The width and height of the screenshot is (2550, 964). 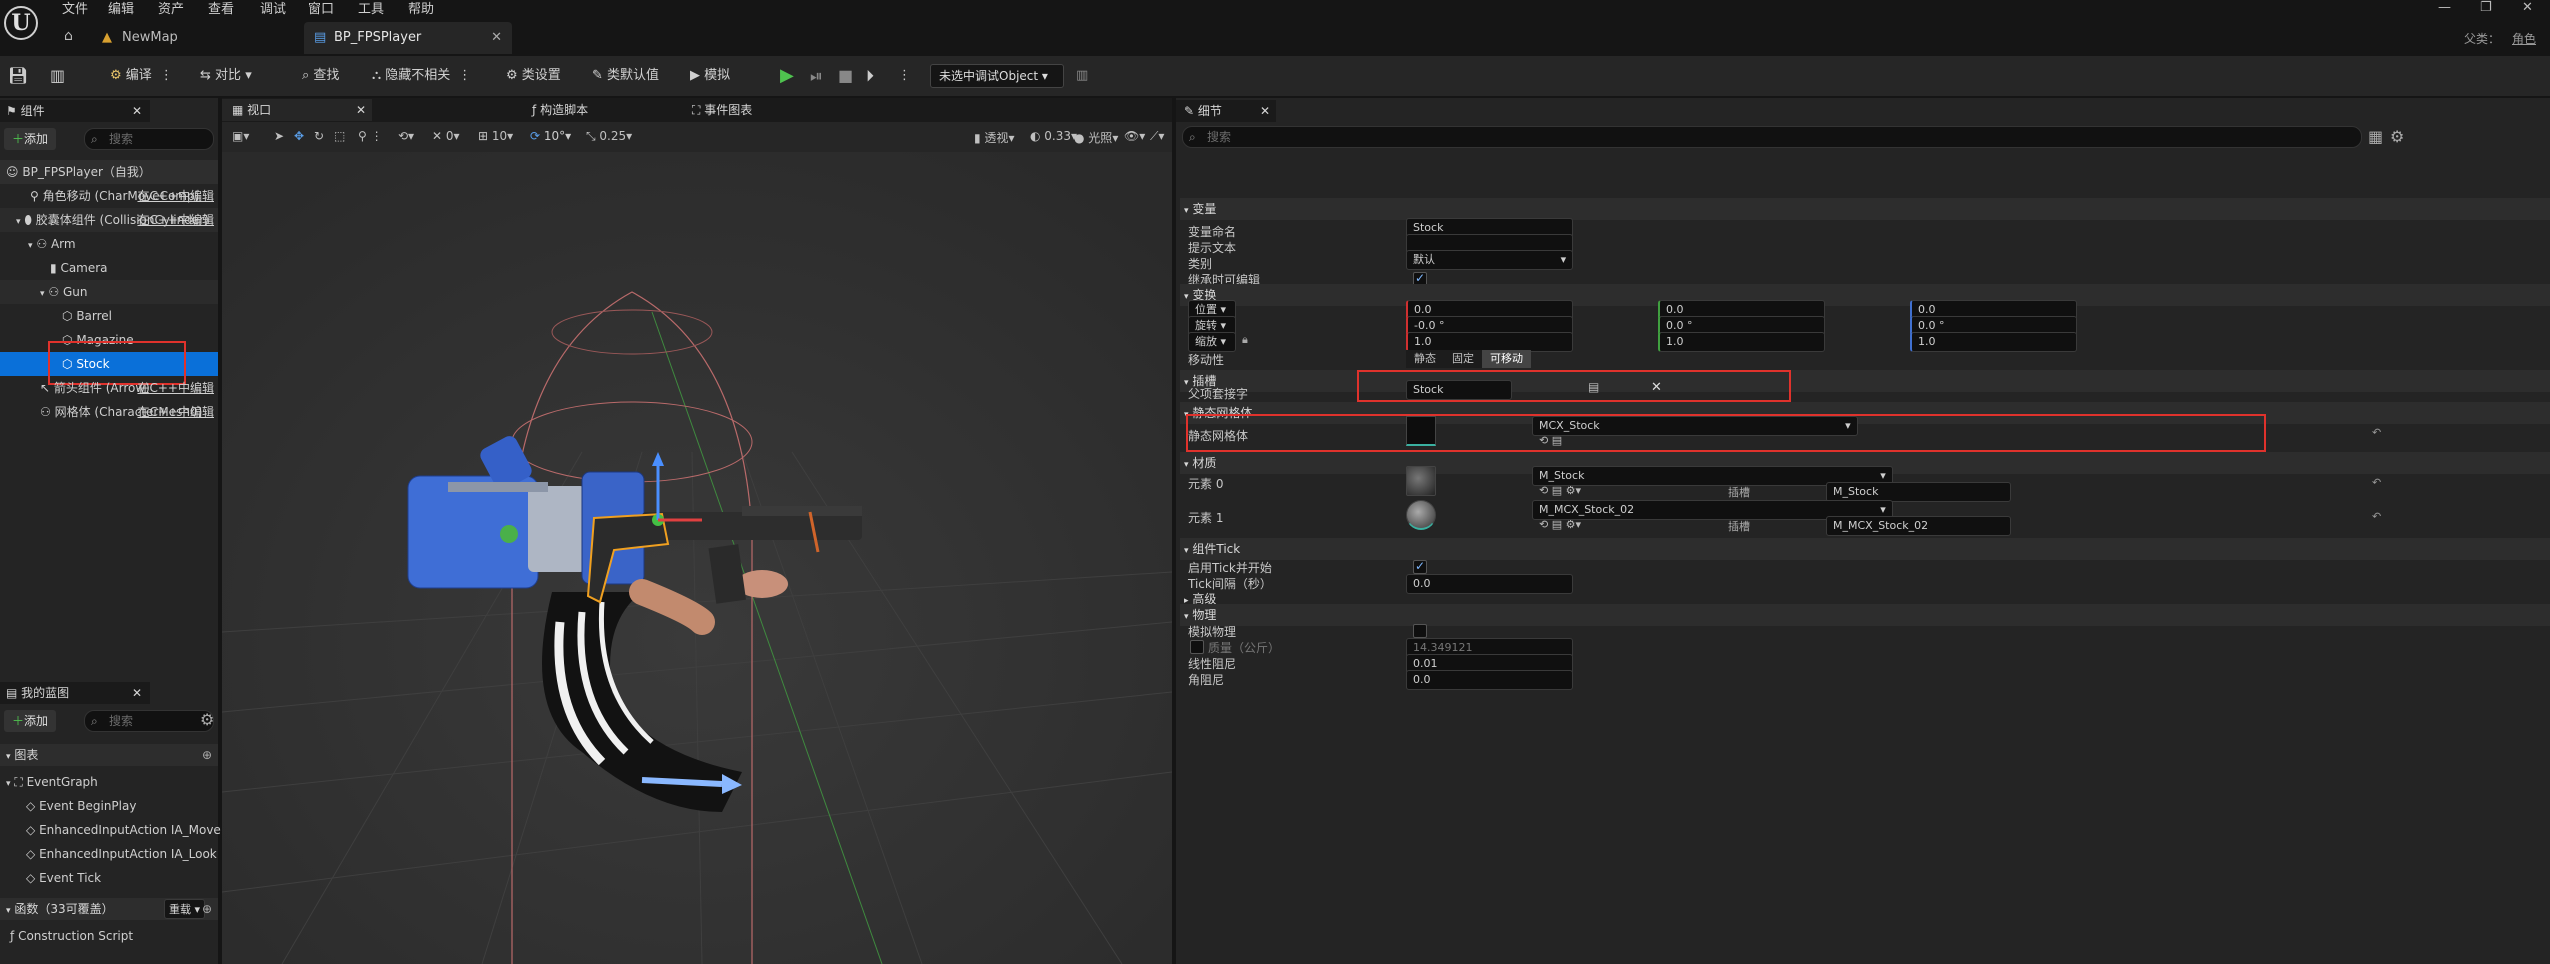 I want to click on menu-asset: 资产, so click(x=171, y=10).